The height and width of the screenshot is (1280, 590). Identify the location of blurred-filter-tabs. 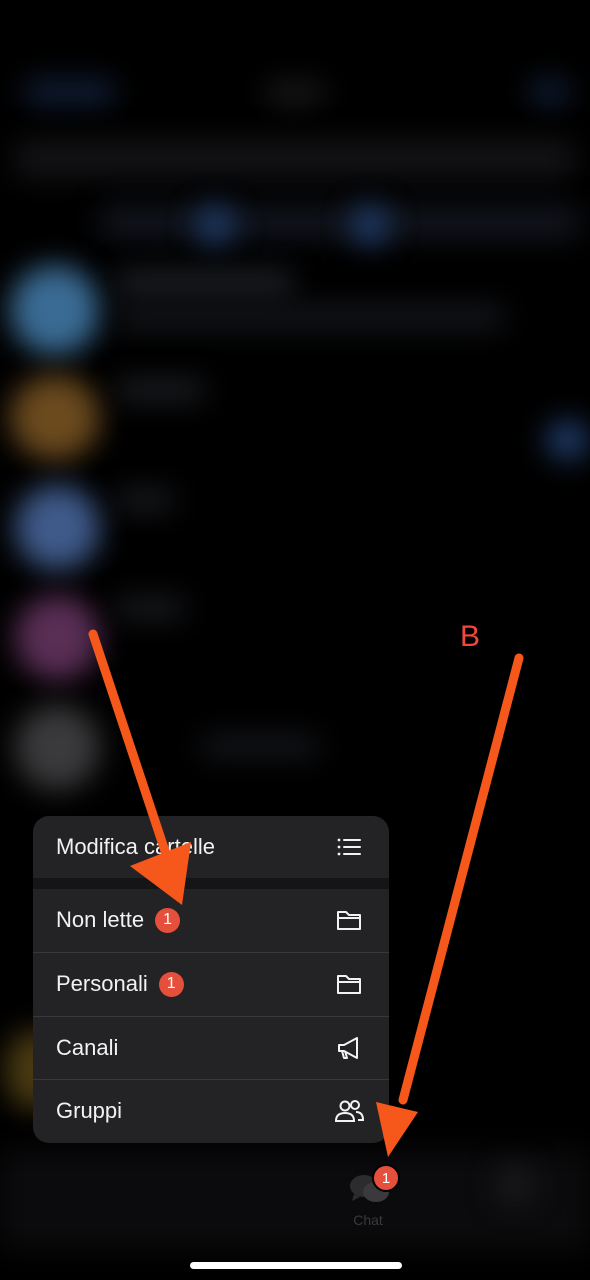
(340, 222).